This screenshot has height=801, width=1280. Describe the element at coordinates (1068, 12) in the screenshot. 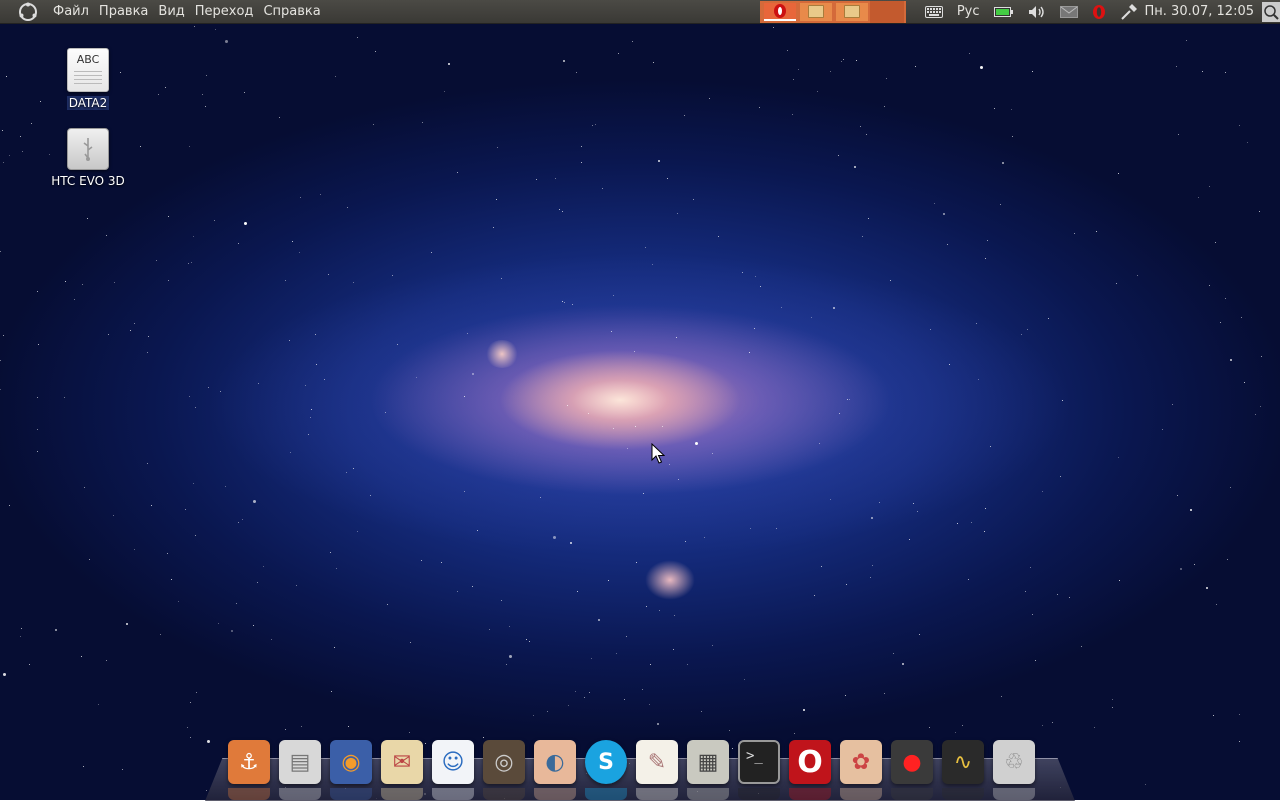

I see `mail-envelope-icon` at that location.